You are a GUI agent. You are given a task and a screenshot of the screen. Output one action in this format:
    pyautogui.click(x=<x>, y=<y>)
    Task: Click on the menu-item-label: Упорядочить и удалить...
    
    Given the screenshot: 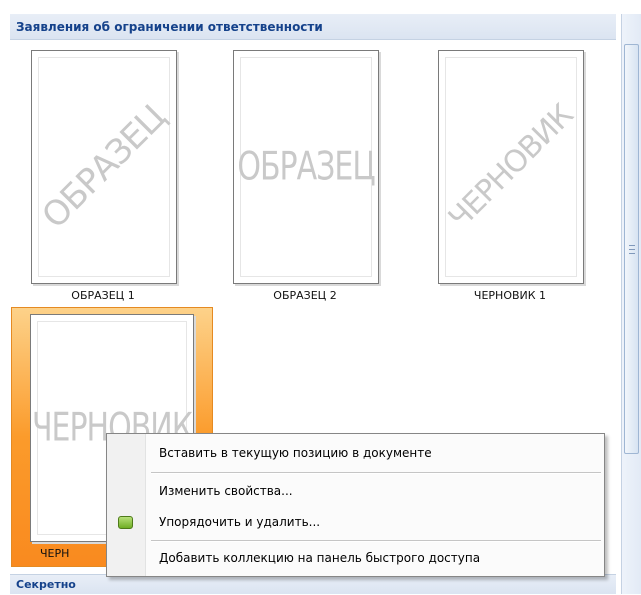 What is the action you would take?
    pyautogui.click(x=240, y=522)
    